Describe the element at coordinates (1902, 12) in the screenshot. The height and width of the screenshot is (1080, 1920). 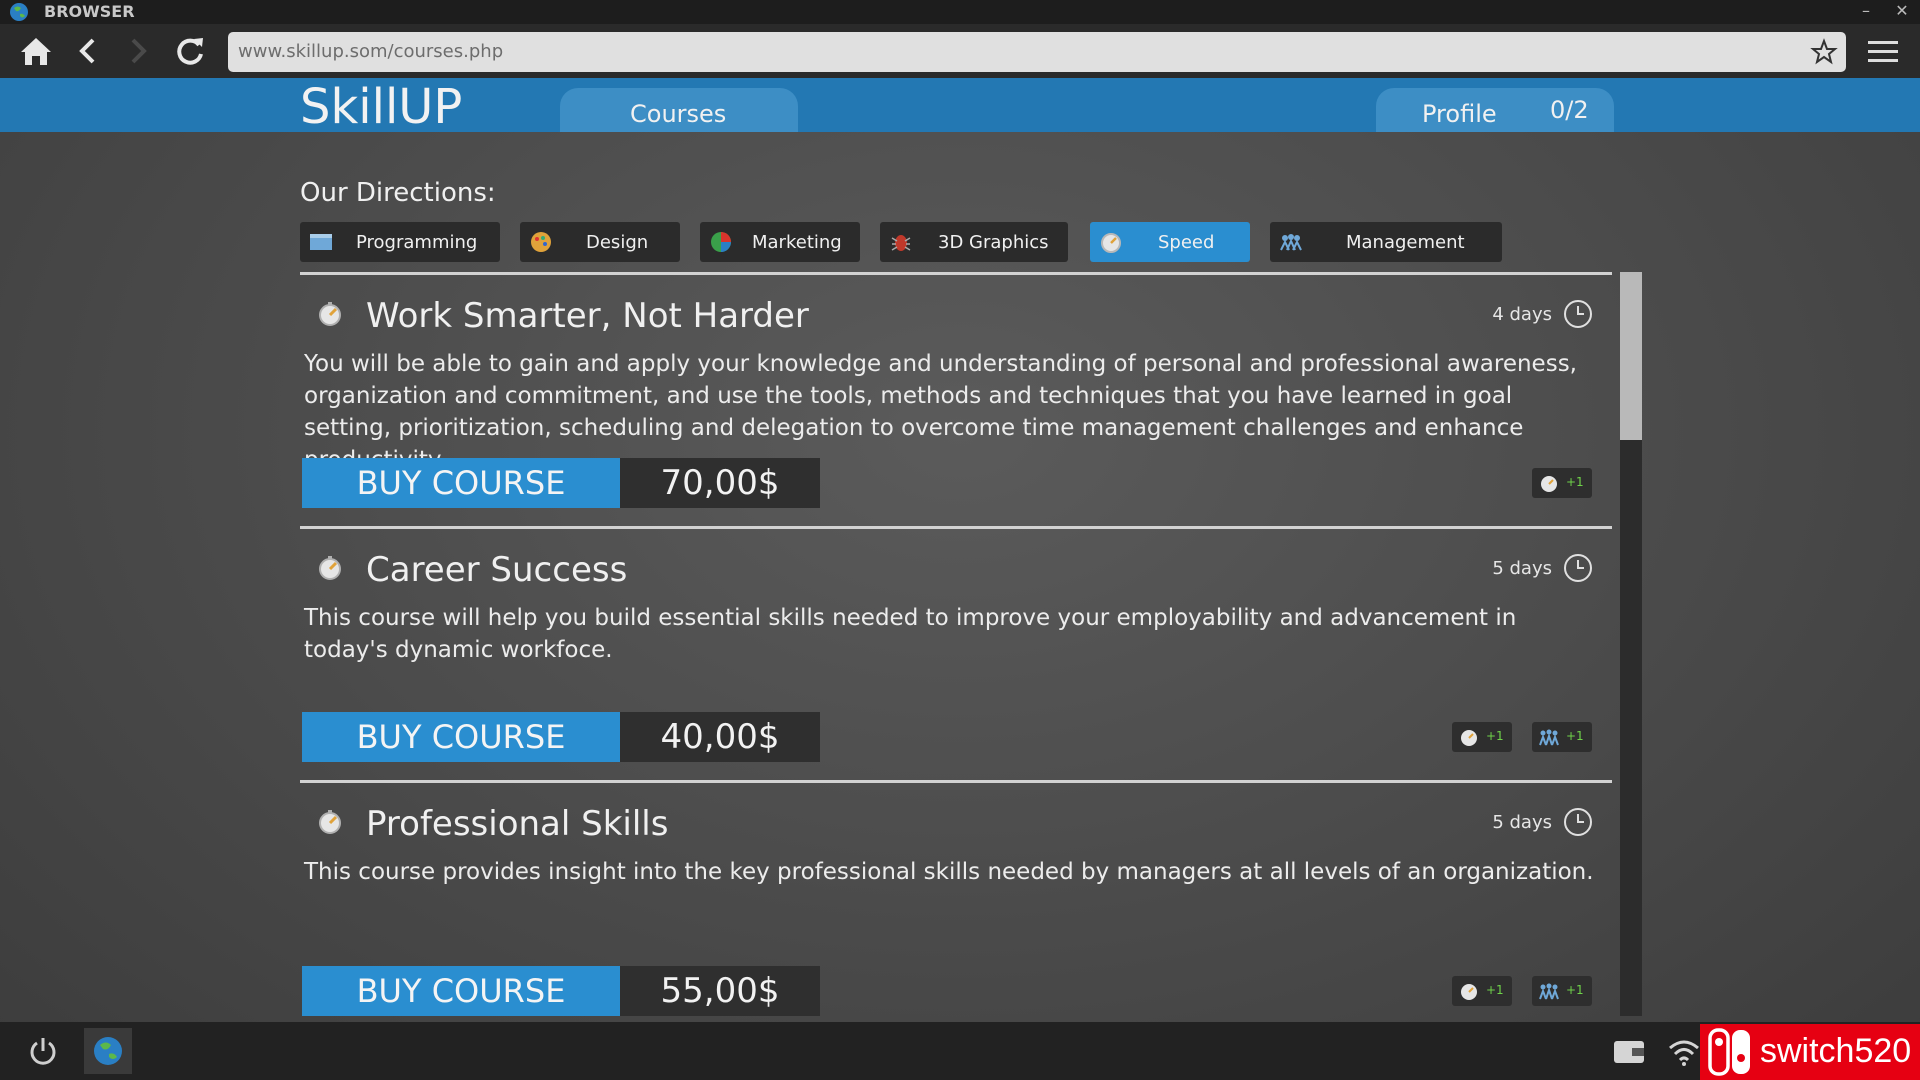
I see `close-window-button: ✕` at that location.